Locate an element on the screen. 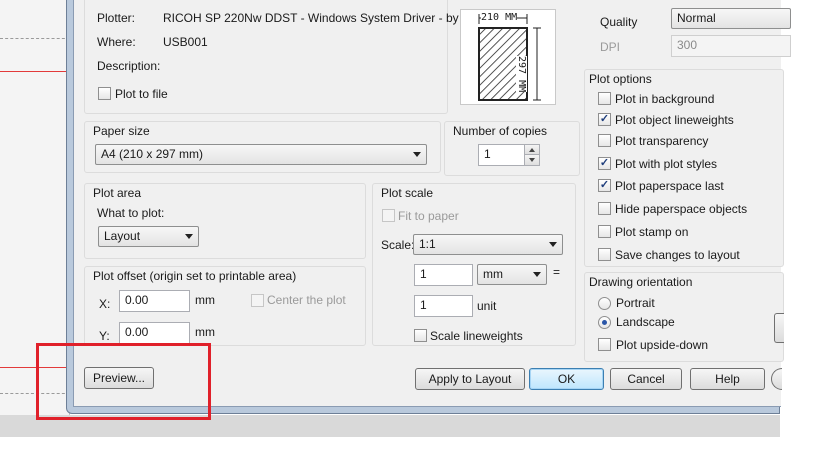 Image resolution: width=819 pixels, height=460 pixels. plot-to-file-checkbox is located at coordinates (104, 93).